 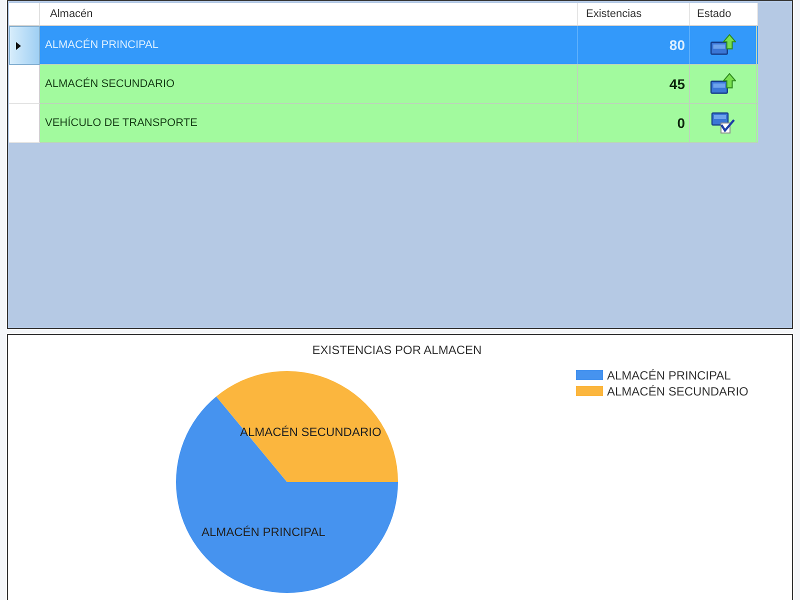 What do you see at coordinates (397, 350) in the screenshot?
I see `chart-title: EXISTENCIAS POR ALMACEN` at bounding box center [397, 350].